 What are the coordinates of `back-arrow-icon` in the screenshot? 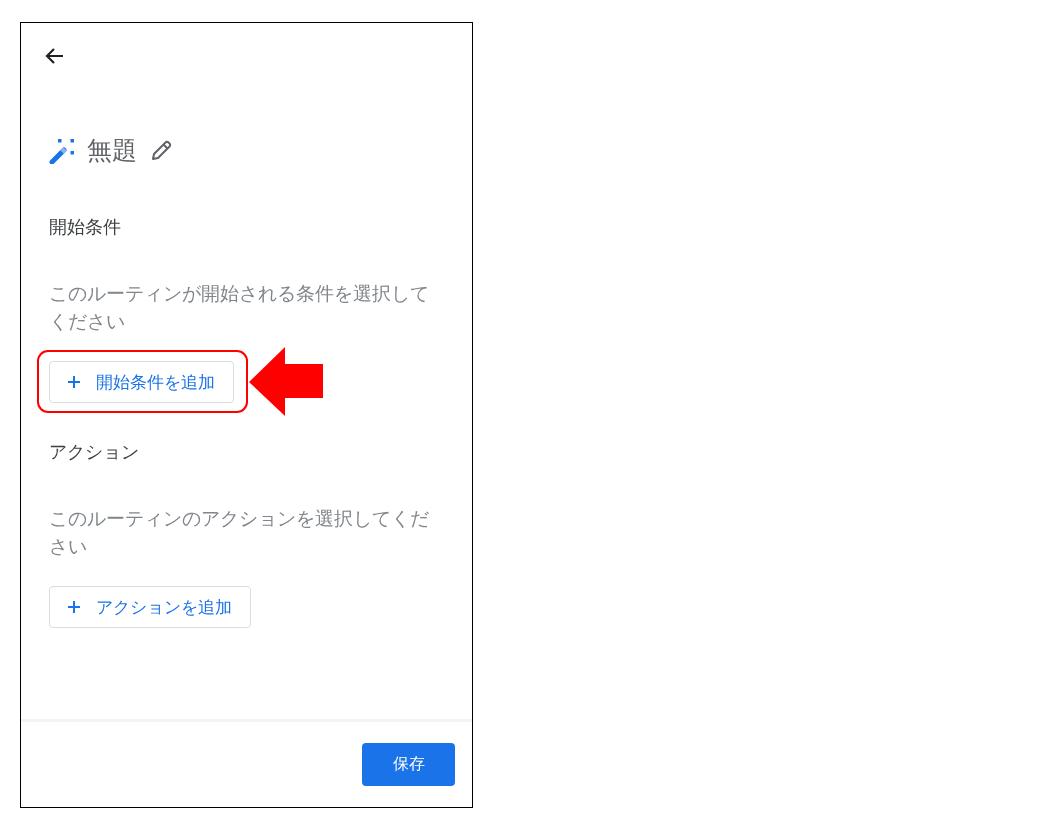 It's located at (54, 56).